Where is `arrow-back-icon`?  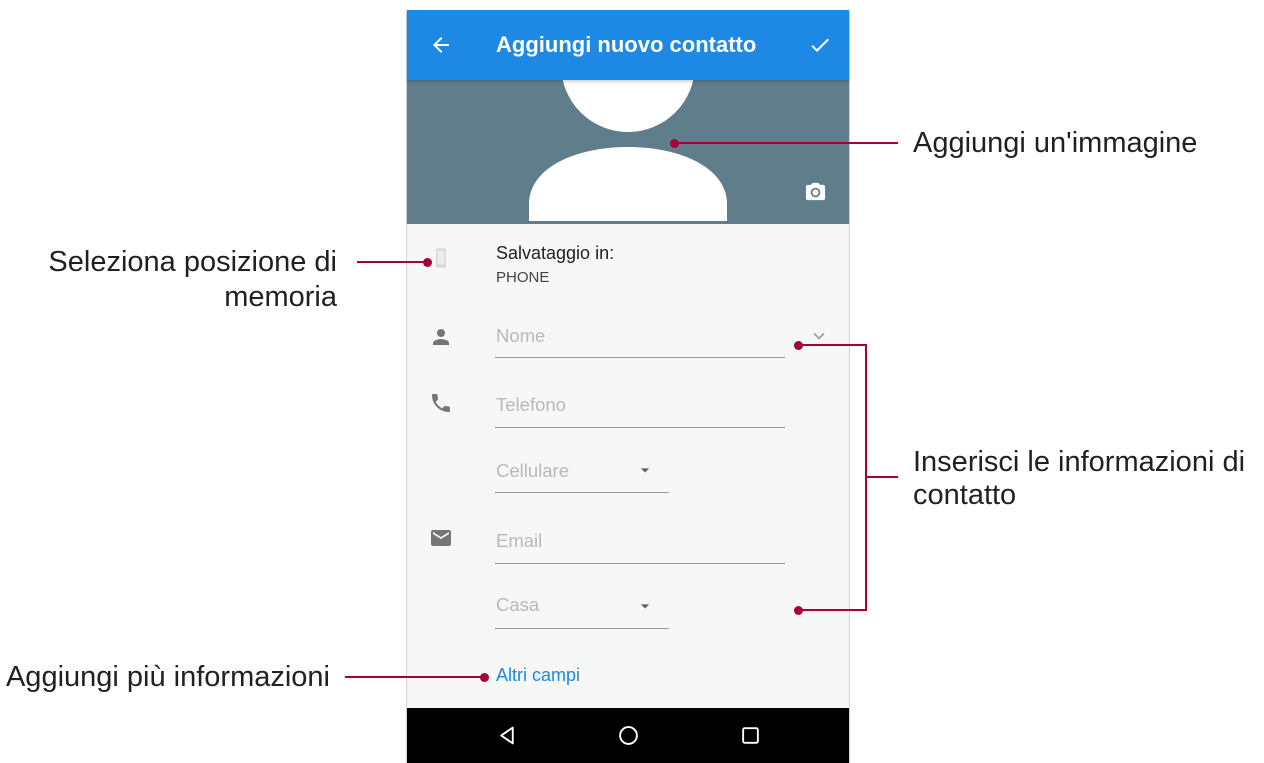 arrow-back-icon is located at coordinates (441, 45).